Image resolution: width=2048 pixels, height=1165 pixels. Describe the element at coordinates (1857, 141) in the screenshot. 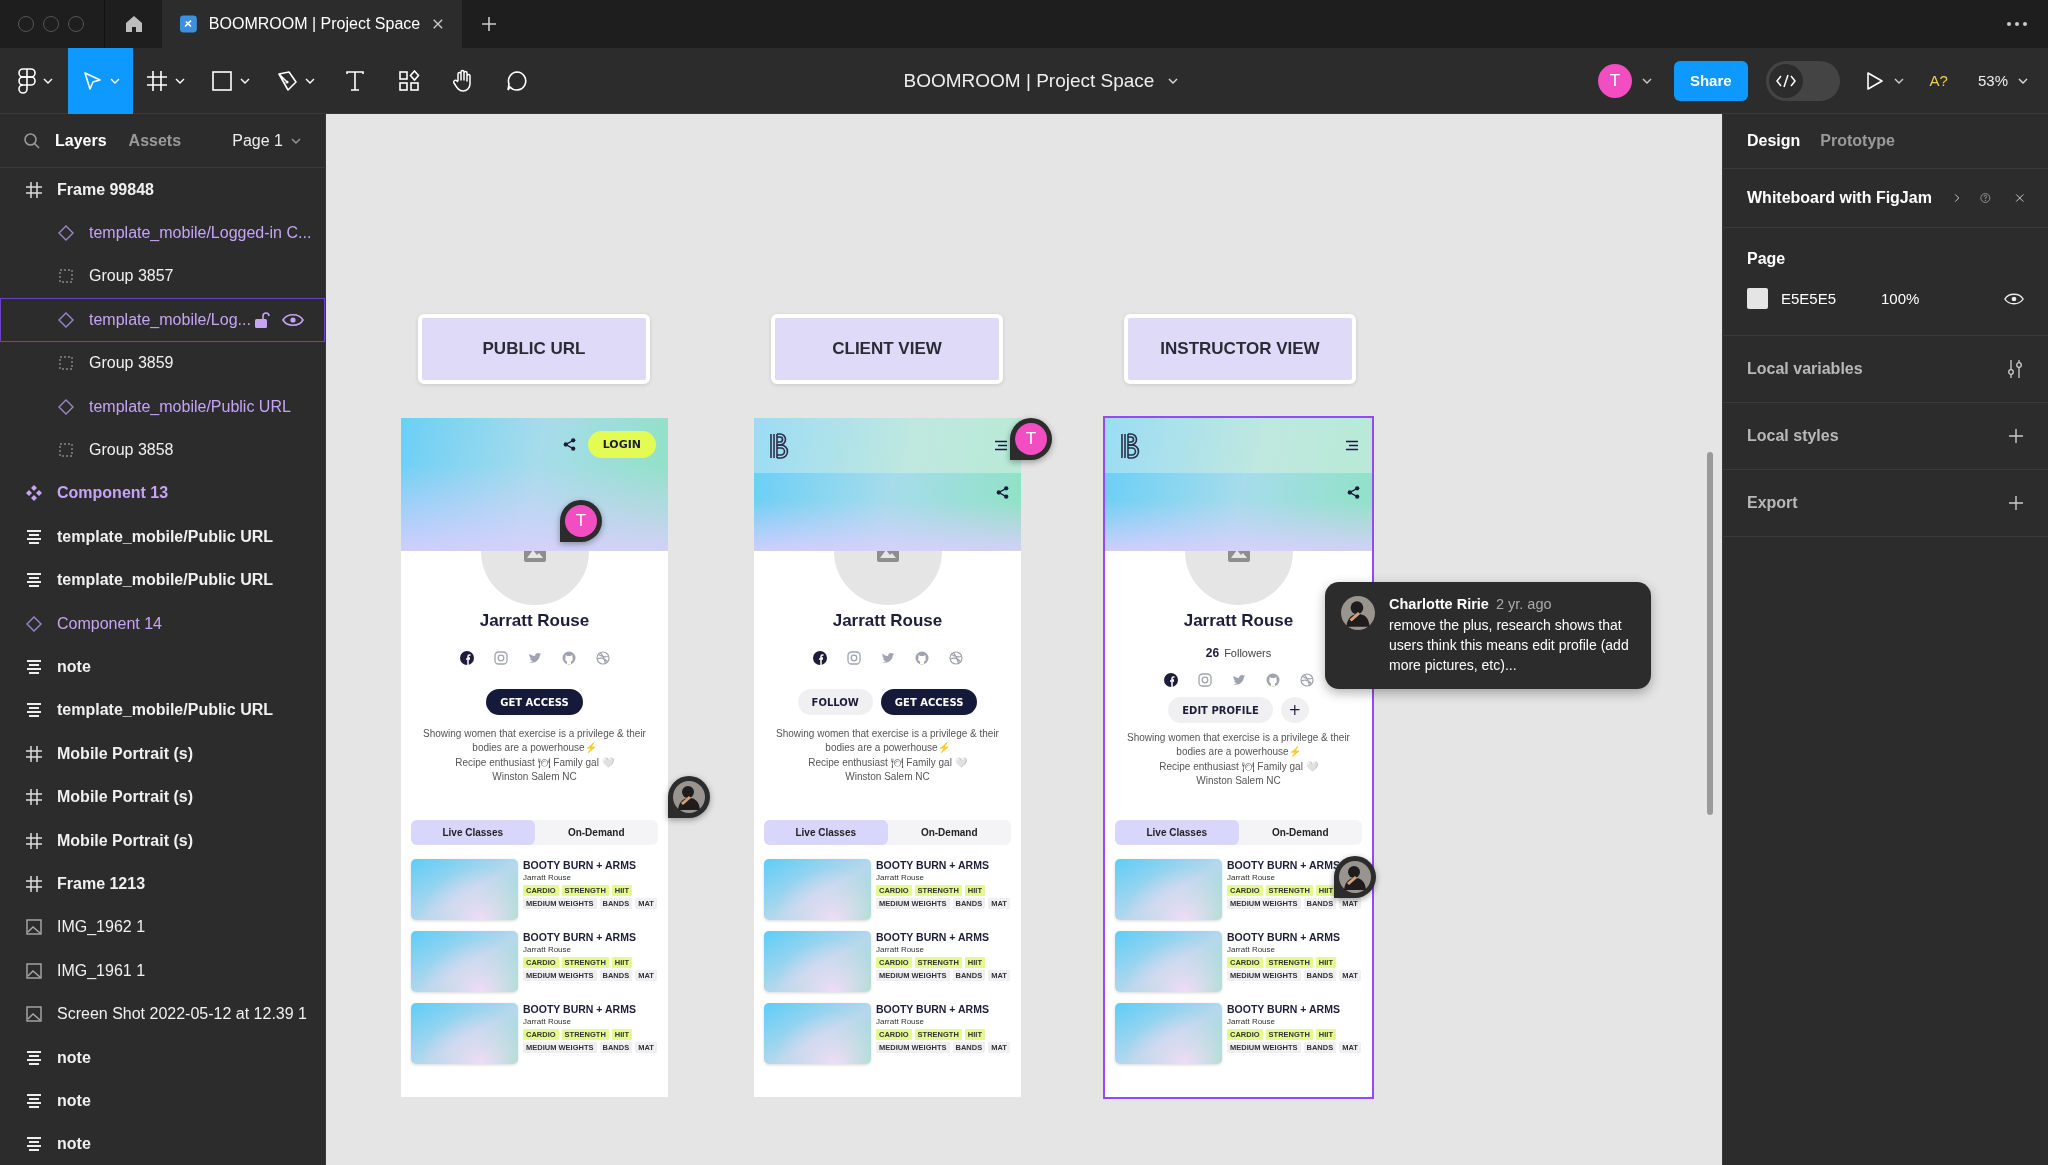

I see `panel-tab: Prototype` at that location.